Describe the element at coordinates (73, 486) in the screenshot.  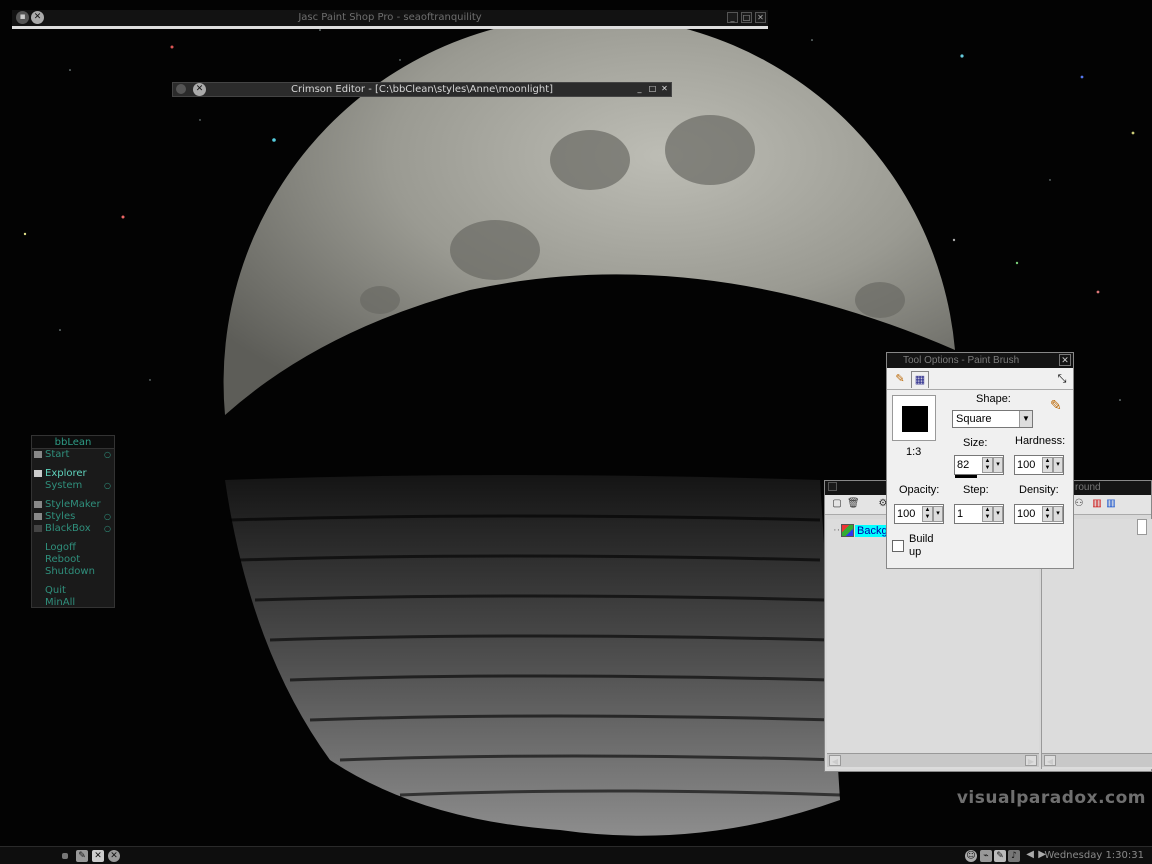
I see `menu-item-system: System ○` at that location.